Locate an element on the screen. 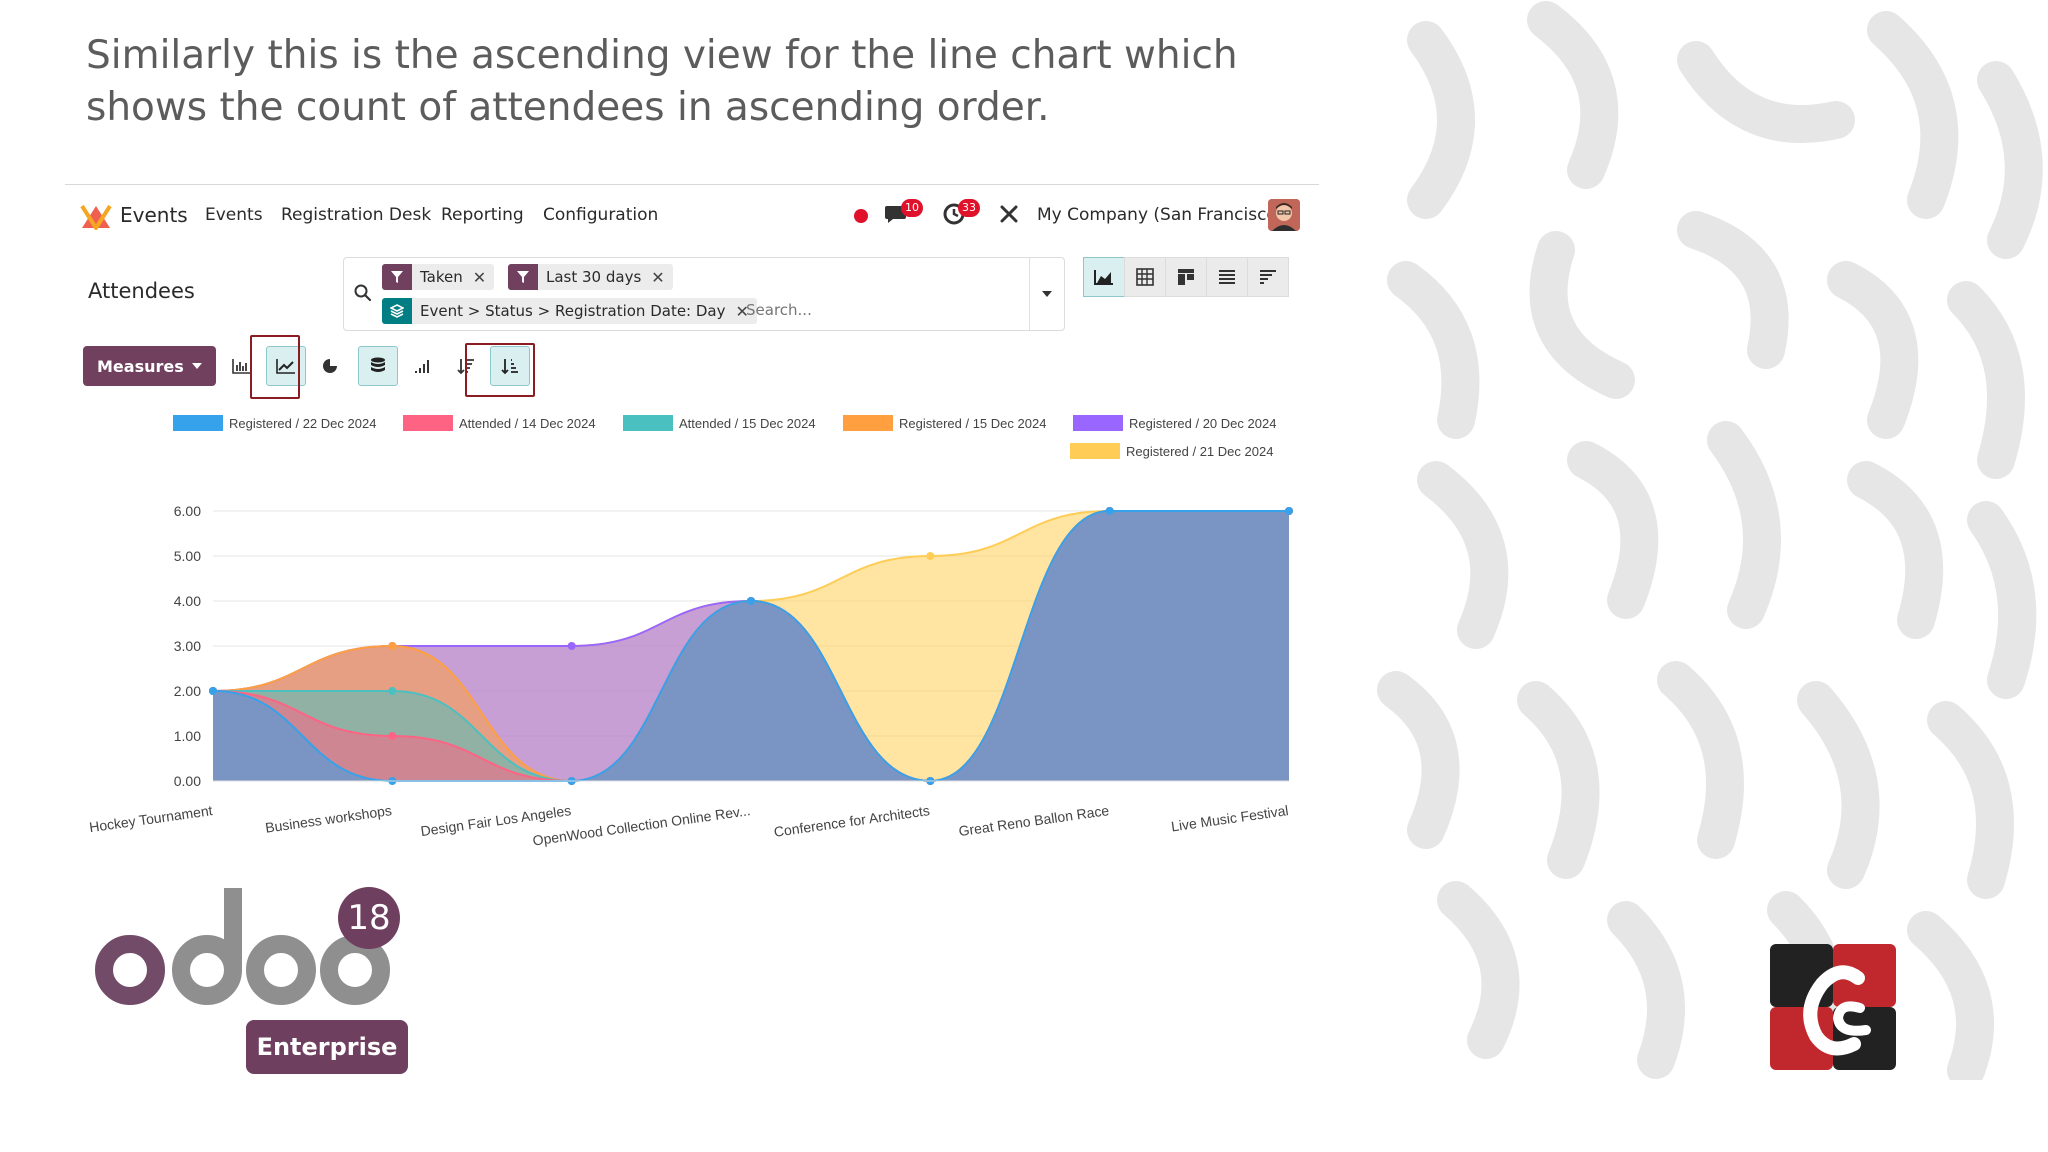  x-tick-label: Business workshops is located at coordinates (328, 819).